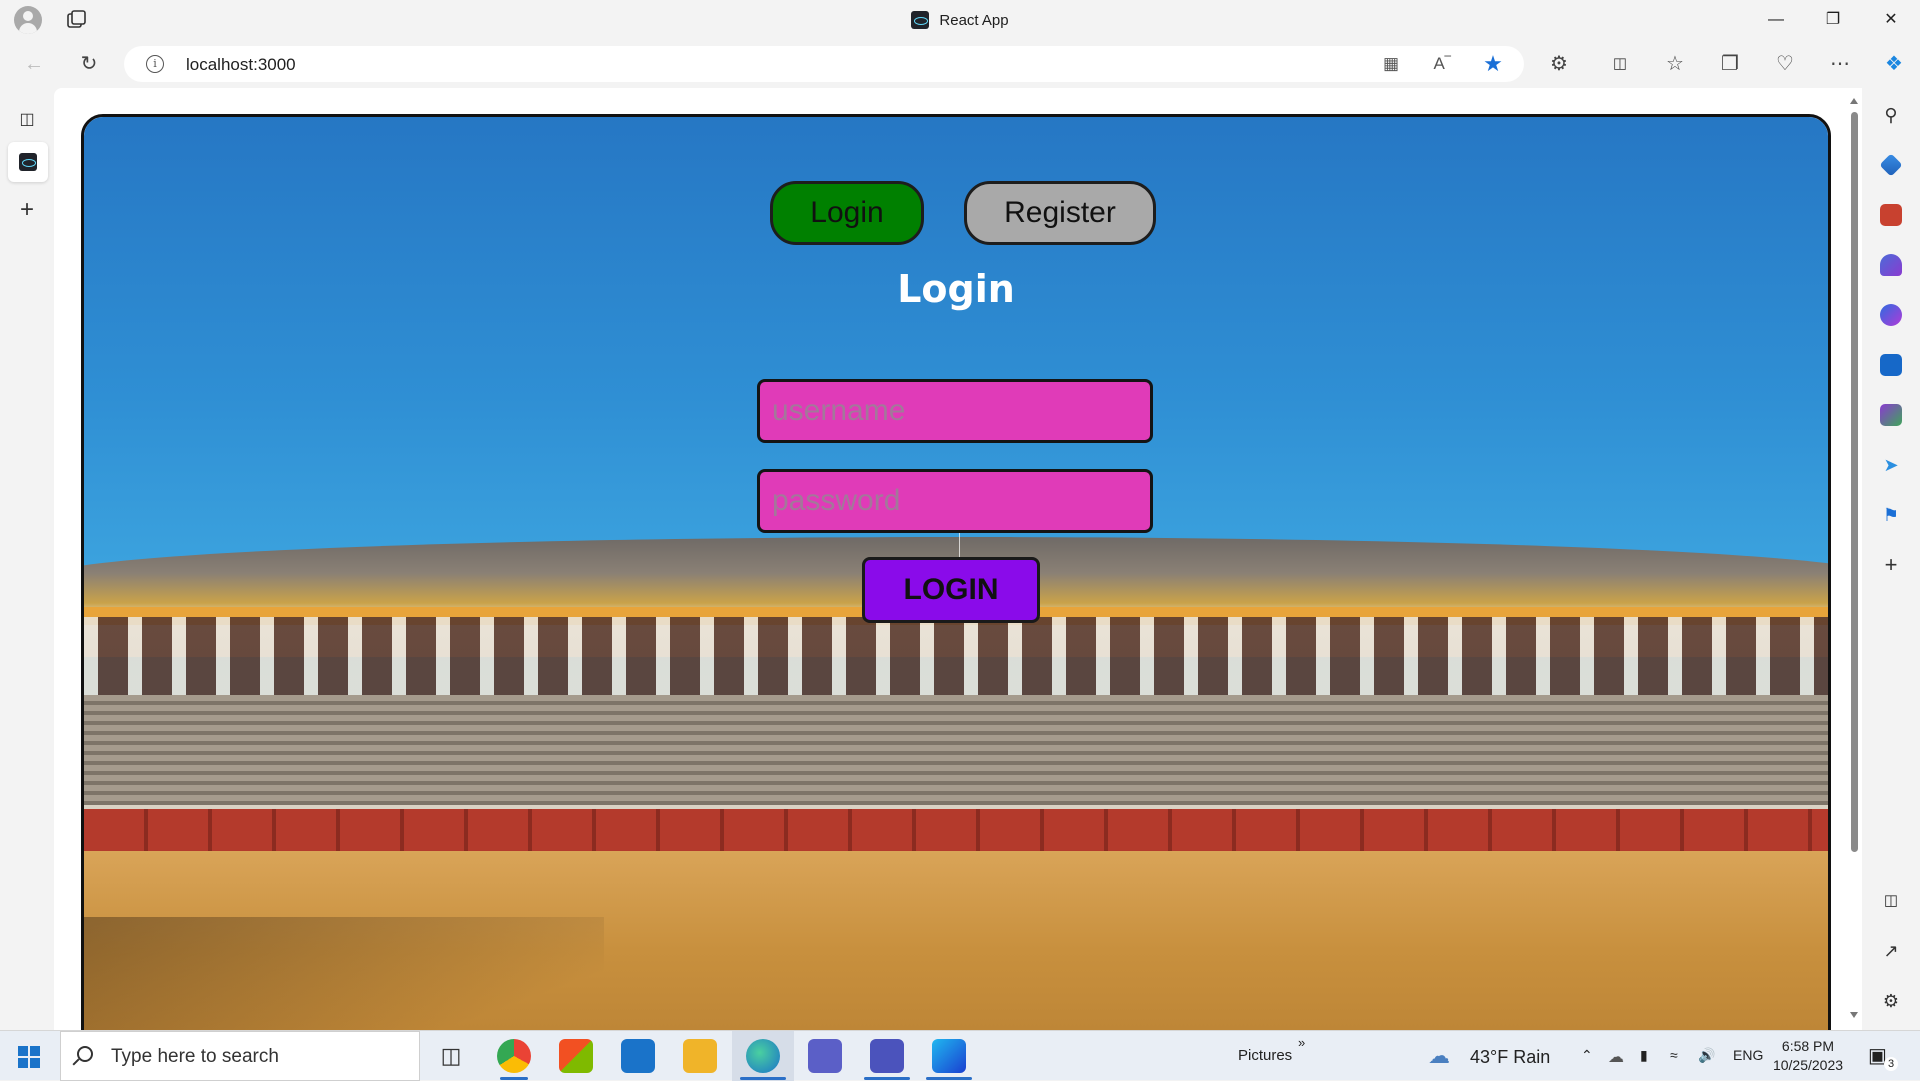  What do you see at coordinates (34, 64) in the screenshot?
I see `back-icon: ←` at bounding box center [34, 64].